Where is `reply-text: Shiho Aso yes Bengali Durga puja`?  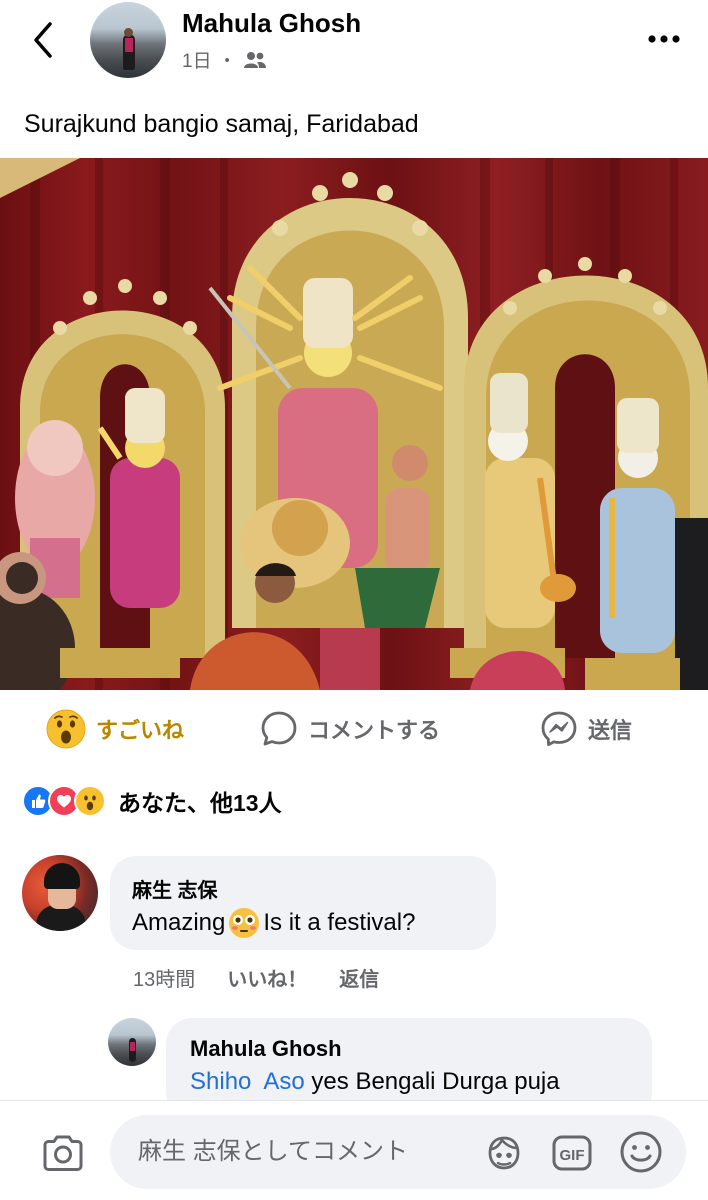
reply-text: Shiho Aso yes Bengali Durga puja is located at coordinates (375, 1082).